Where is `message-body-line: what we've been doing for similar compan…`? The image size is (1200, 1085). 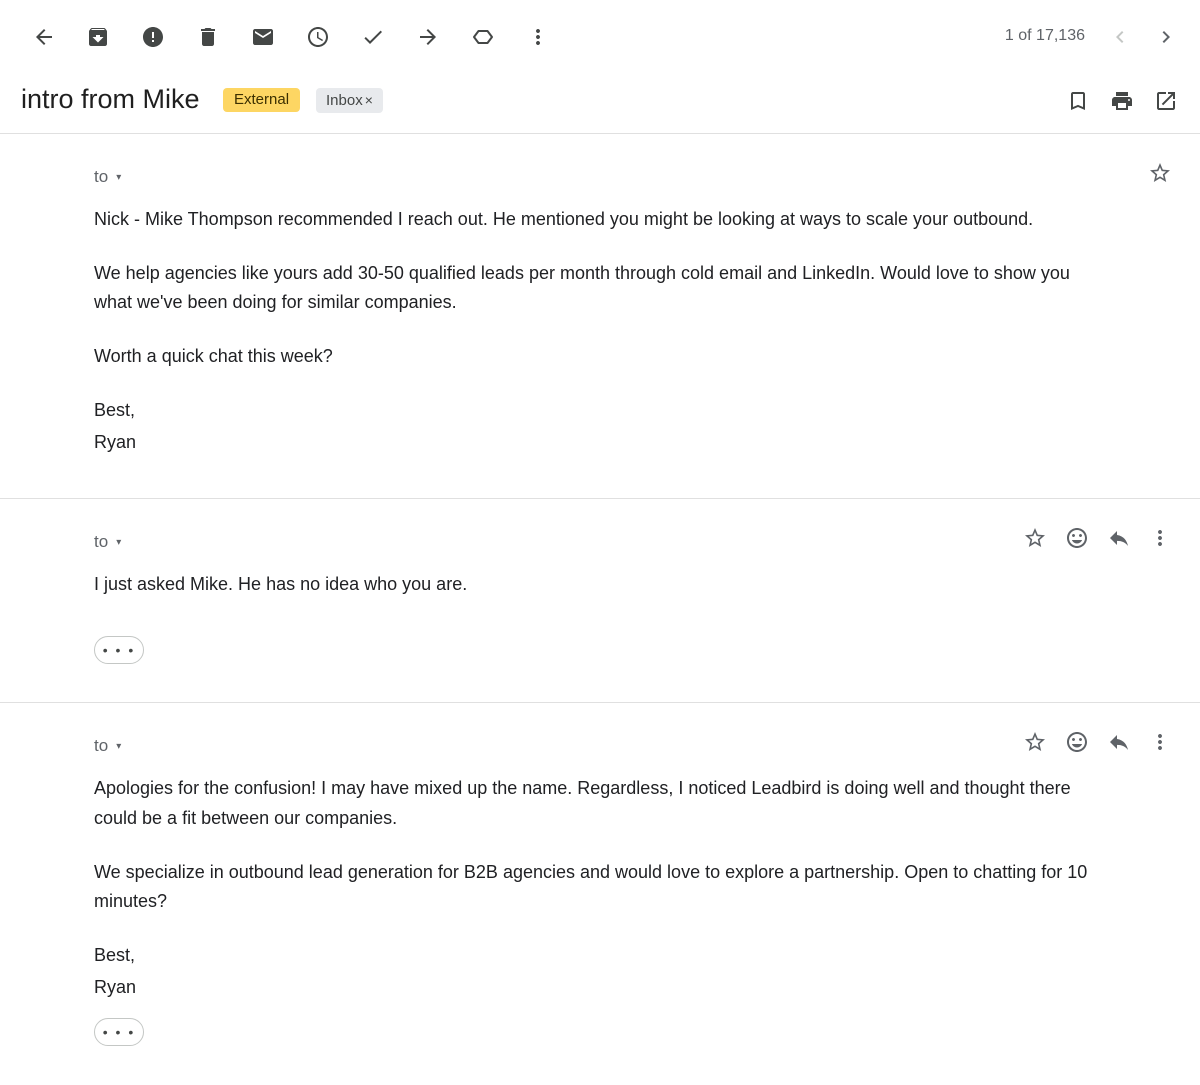
message-body-line: what we've been doing for similar compan… is located at coordinates (275, 302).